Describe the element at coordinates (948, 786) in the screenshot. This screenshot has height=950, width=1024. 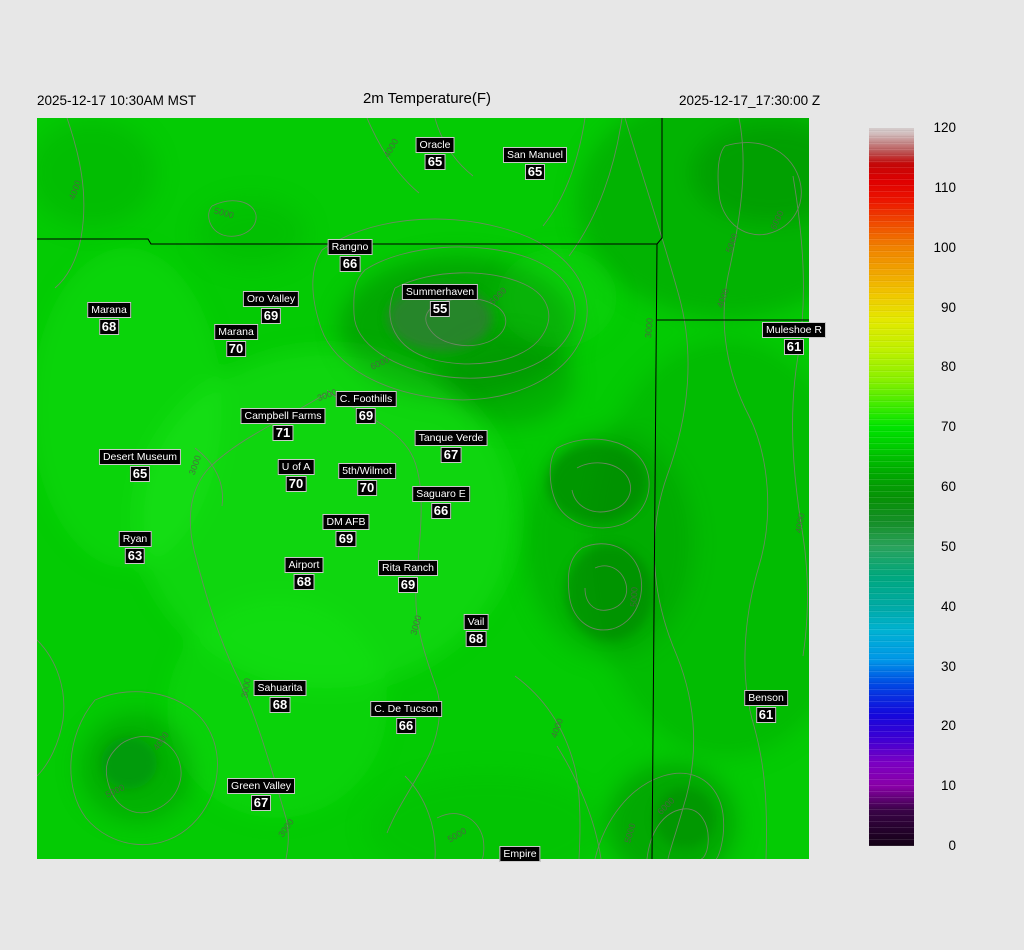
I see `colorbar-tick-10: 10` at that location.